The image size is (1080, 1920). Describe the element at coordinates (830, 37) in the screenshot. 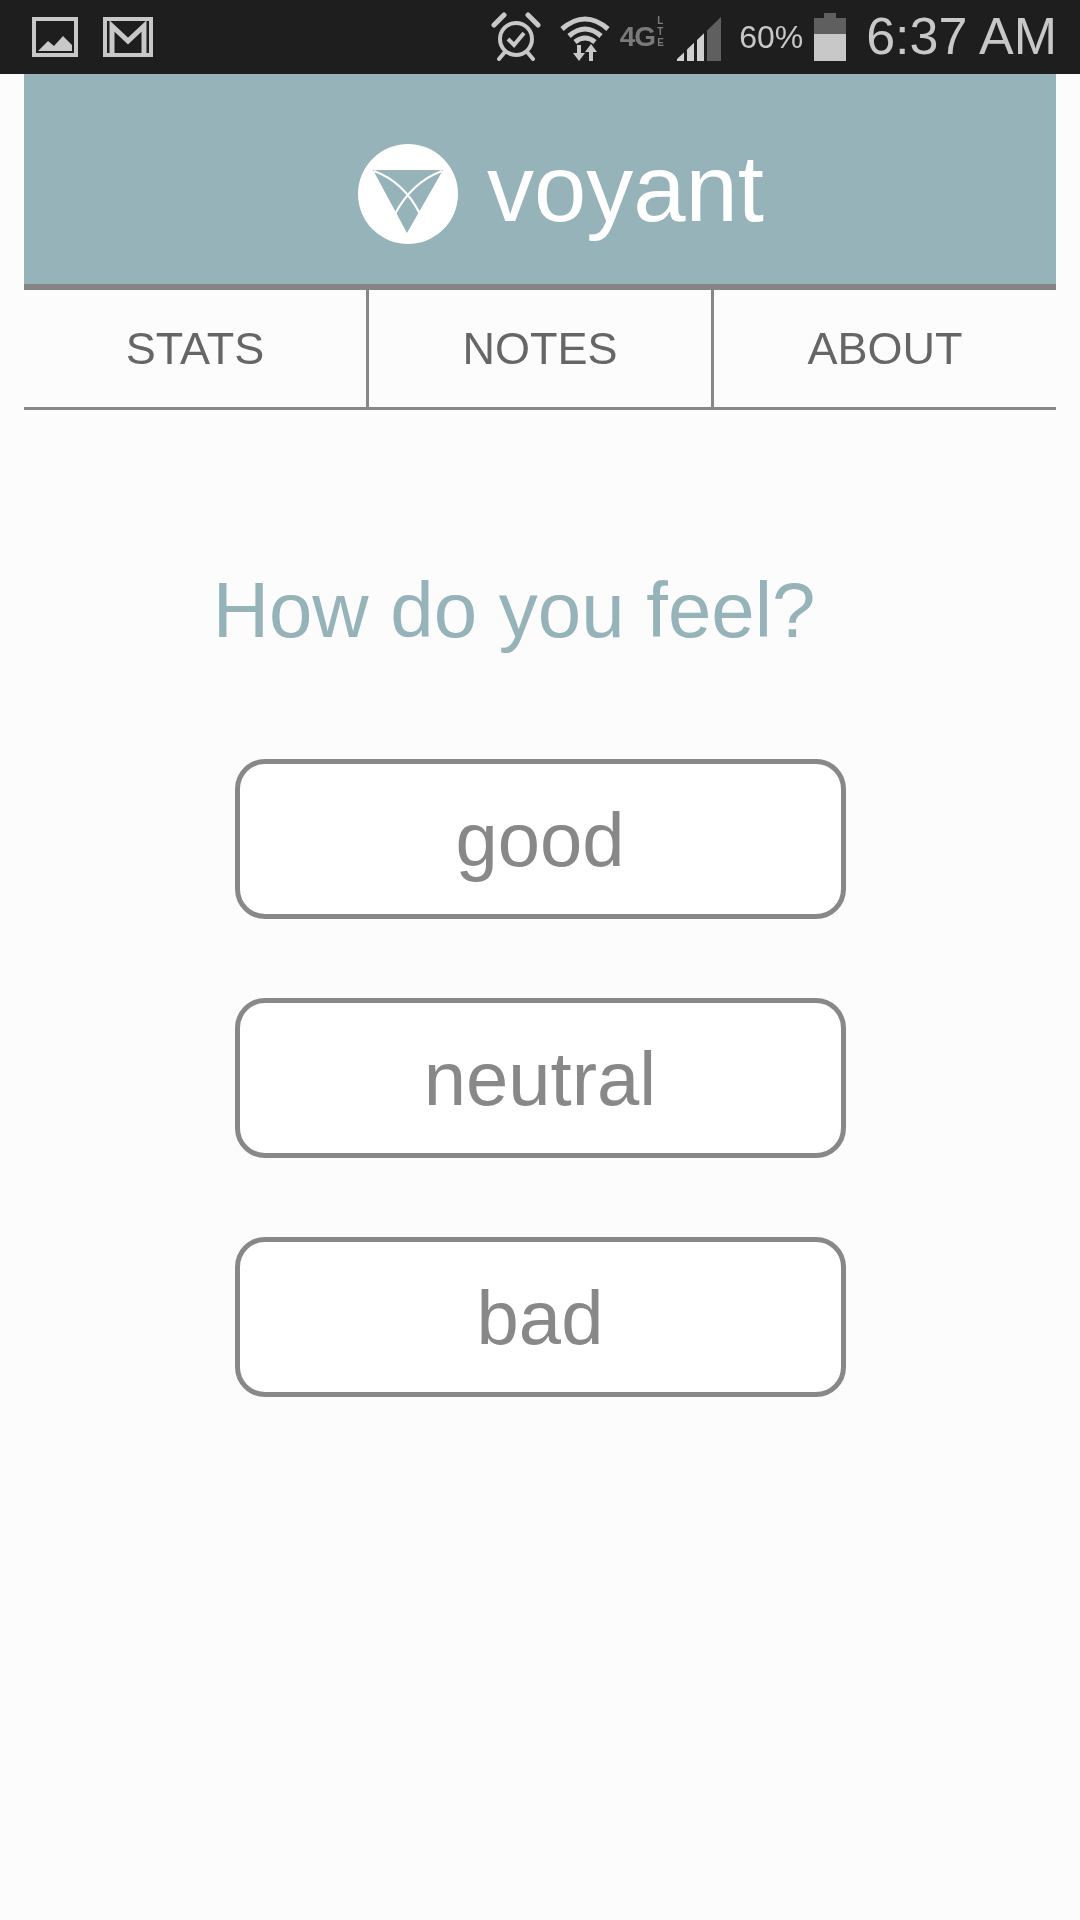

I see `battery-icon` at that location.